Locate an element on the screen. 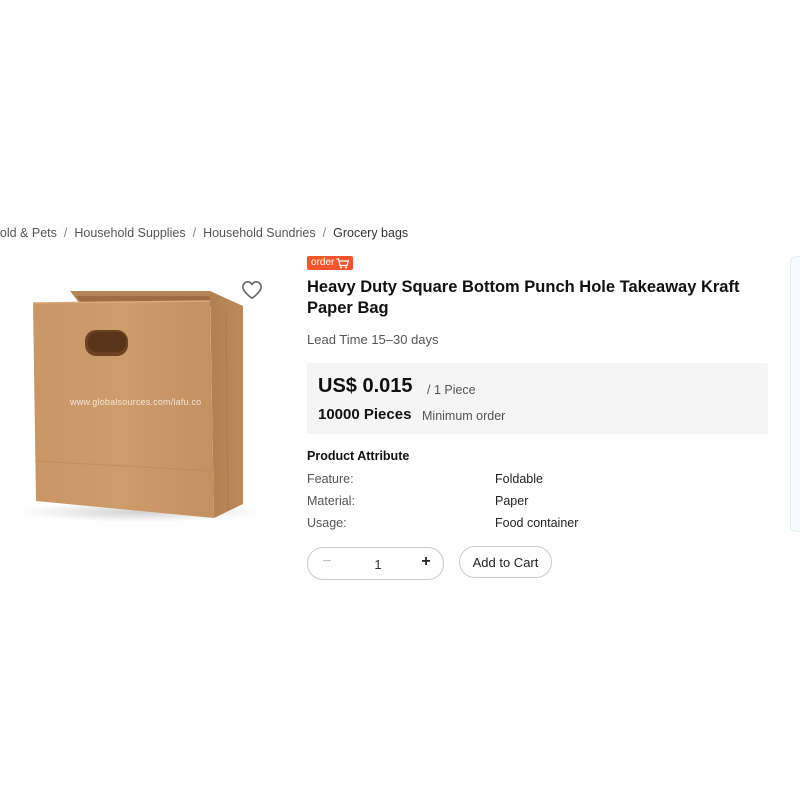 This screenshot has height=800, width=800. order-badge: order is located at coordinates (330, 263).